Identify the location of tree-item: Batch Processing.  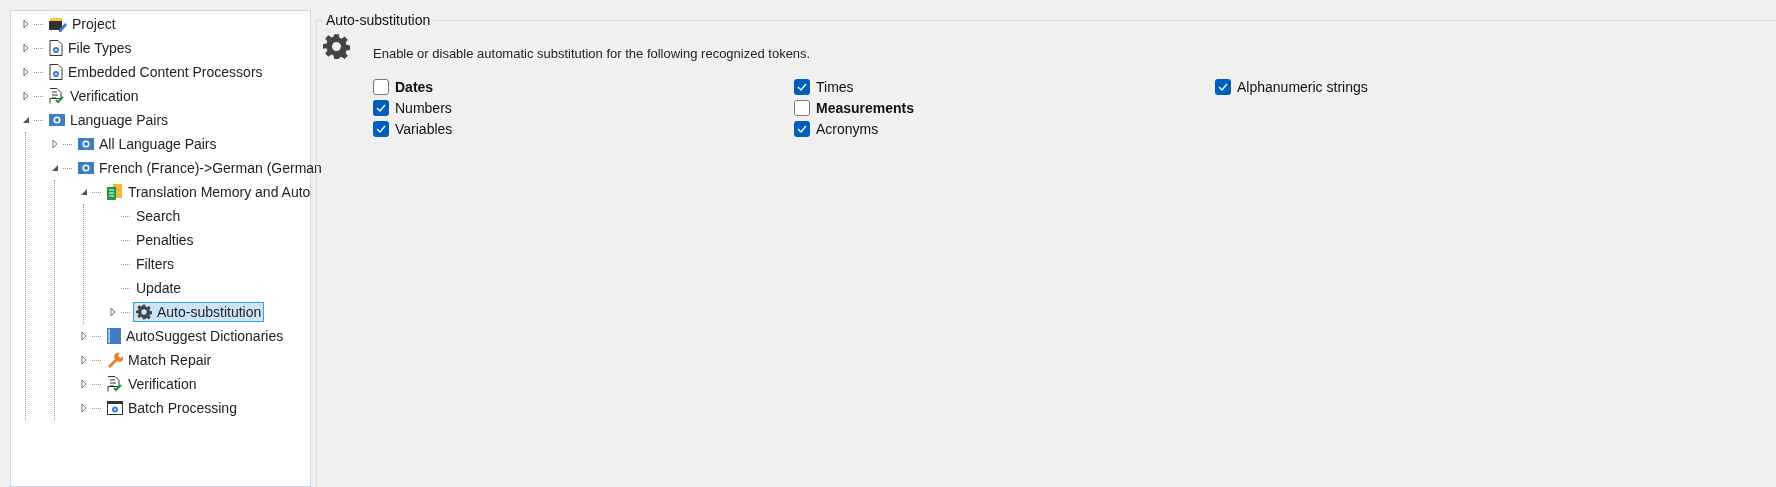
(172, 408).